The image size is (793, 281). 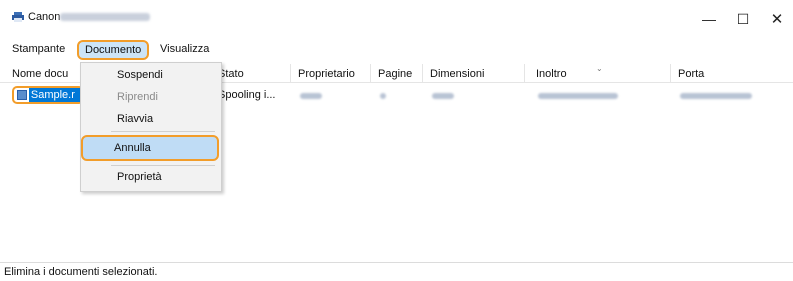 I want to click on menu-item-riprendi: Riprendi, so click(x=137, y=97).